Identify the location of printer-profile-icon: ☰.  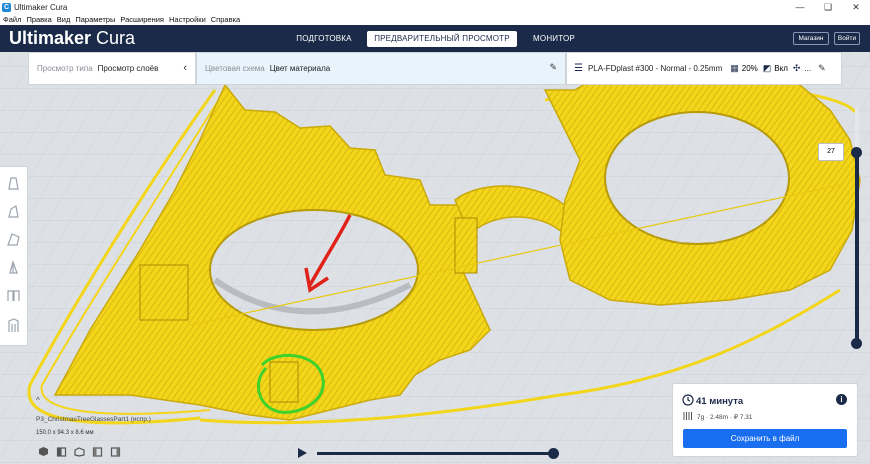
(578, 68).